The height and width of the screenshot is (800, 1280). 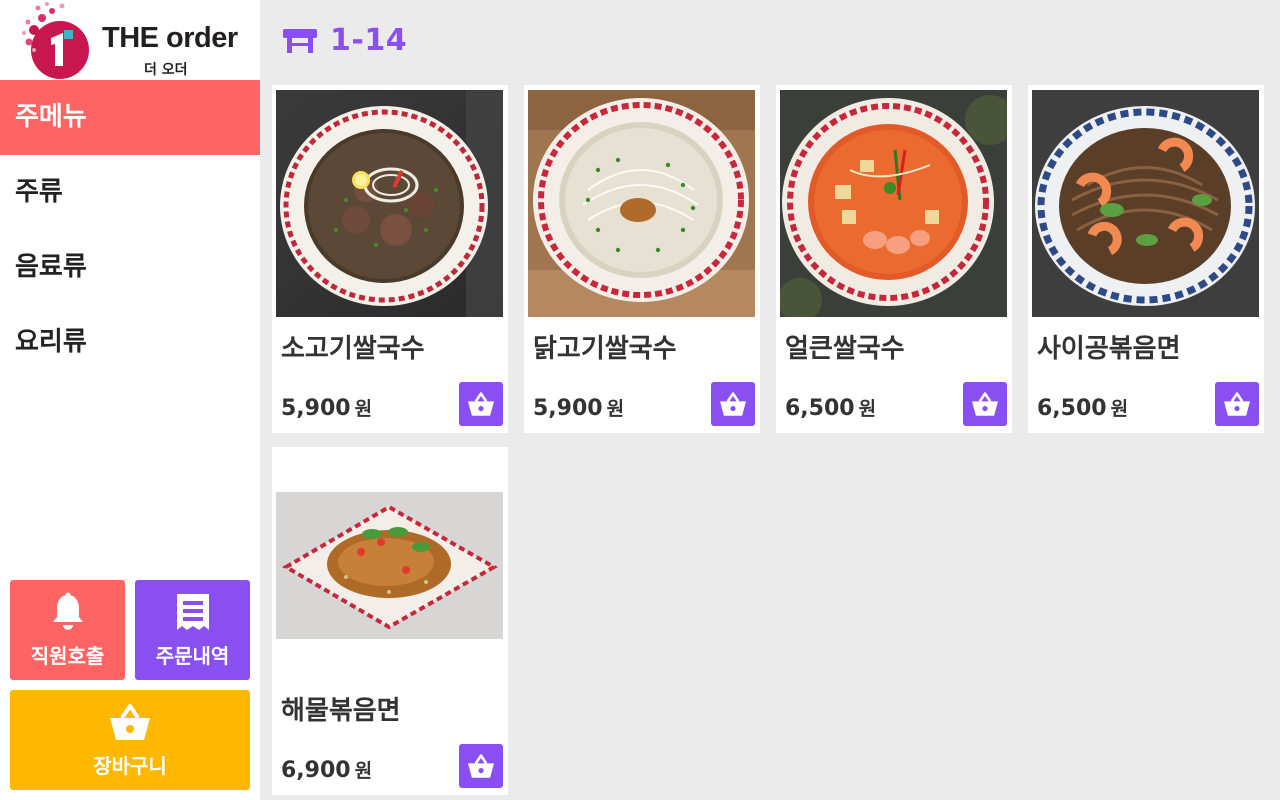 I want to click on brand-subtitle: 더 오더, so click(x=166, y=70).